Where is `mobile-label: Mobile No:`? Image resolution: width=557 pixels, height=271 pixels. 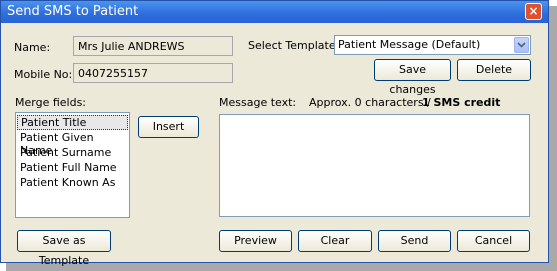
mobile-label: Mobile No: is located at coordinates (43, 74).